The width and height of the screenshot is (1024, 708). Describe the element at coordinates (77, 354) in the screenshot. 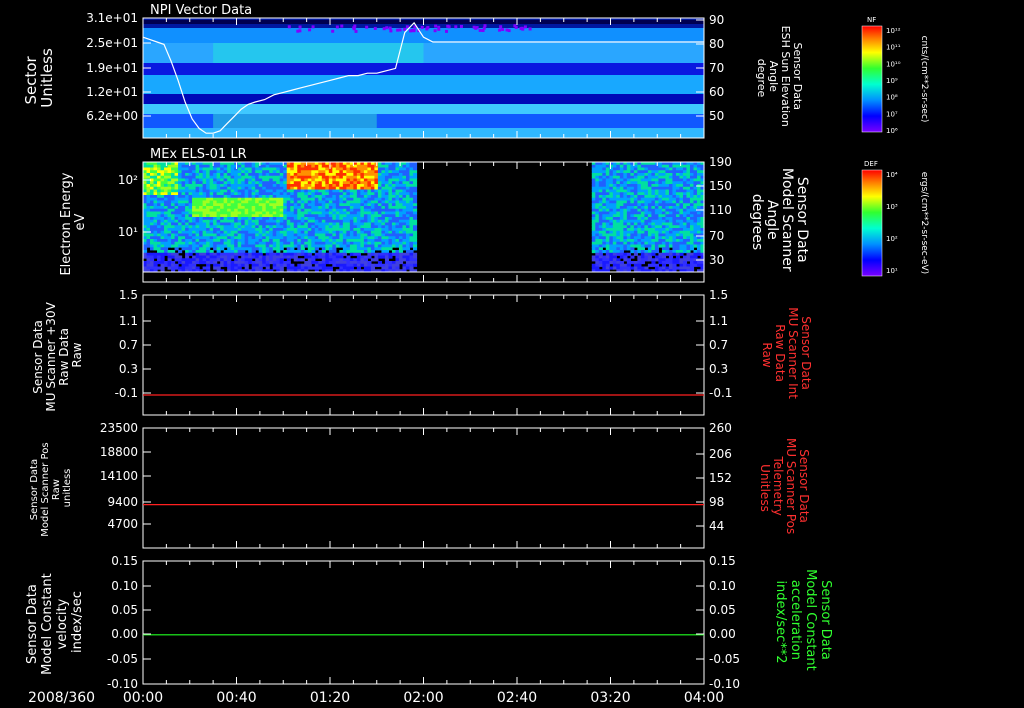

I see `panel-3-ylabel-line-4: Raw` at that location.